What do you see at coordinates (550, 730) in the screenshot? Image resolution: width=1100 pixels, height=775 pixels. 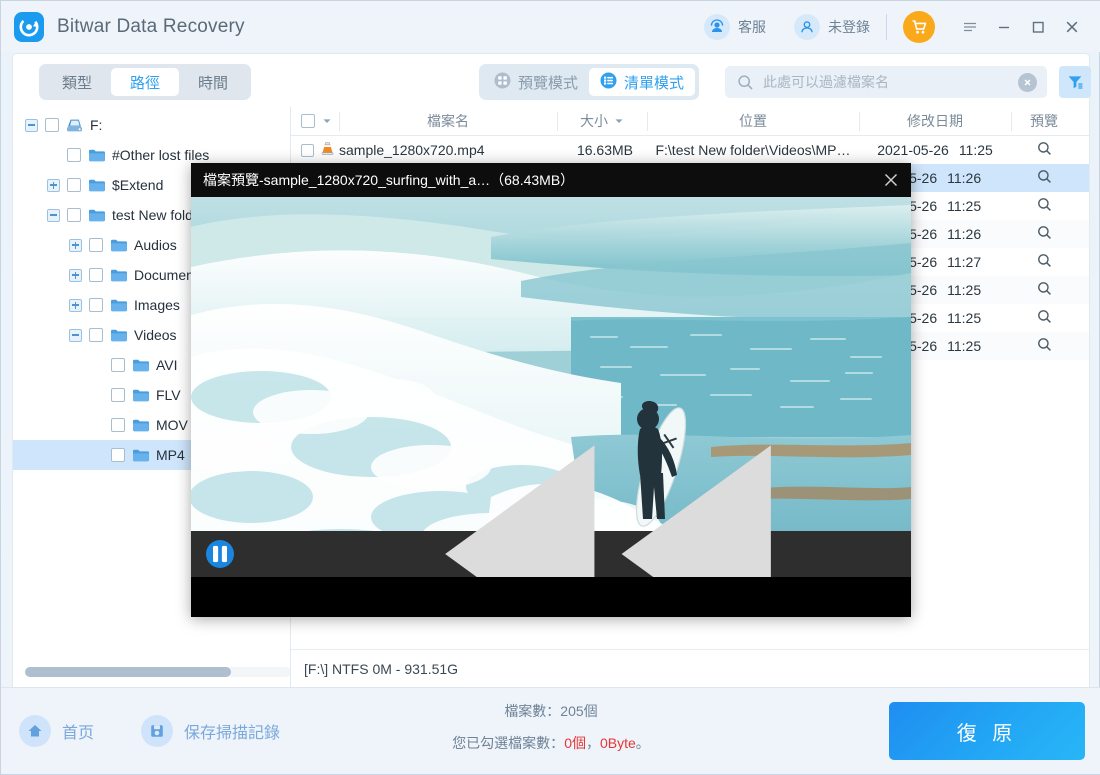 I see `footer-bar: 首页 保存掃描記錄 檔案數：205個 您已勾選檔案數：0個，0Byte。 復 原` at bounding box center [550, 730].